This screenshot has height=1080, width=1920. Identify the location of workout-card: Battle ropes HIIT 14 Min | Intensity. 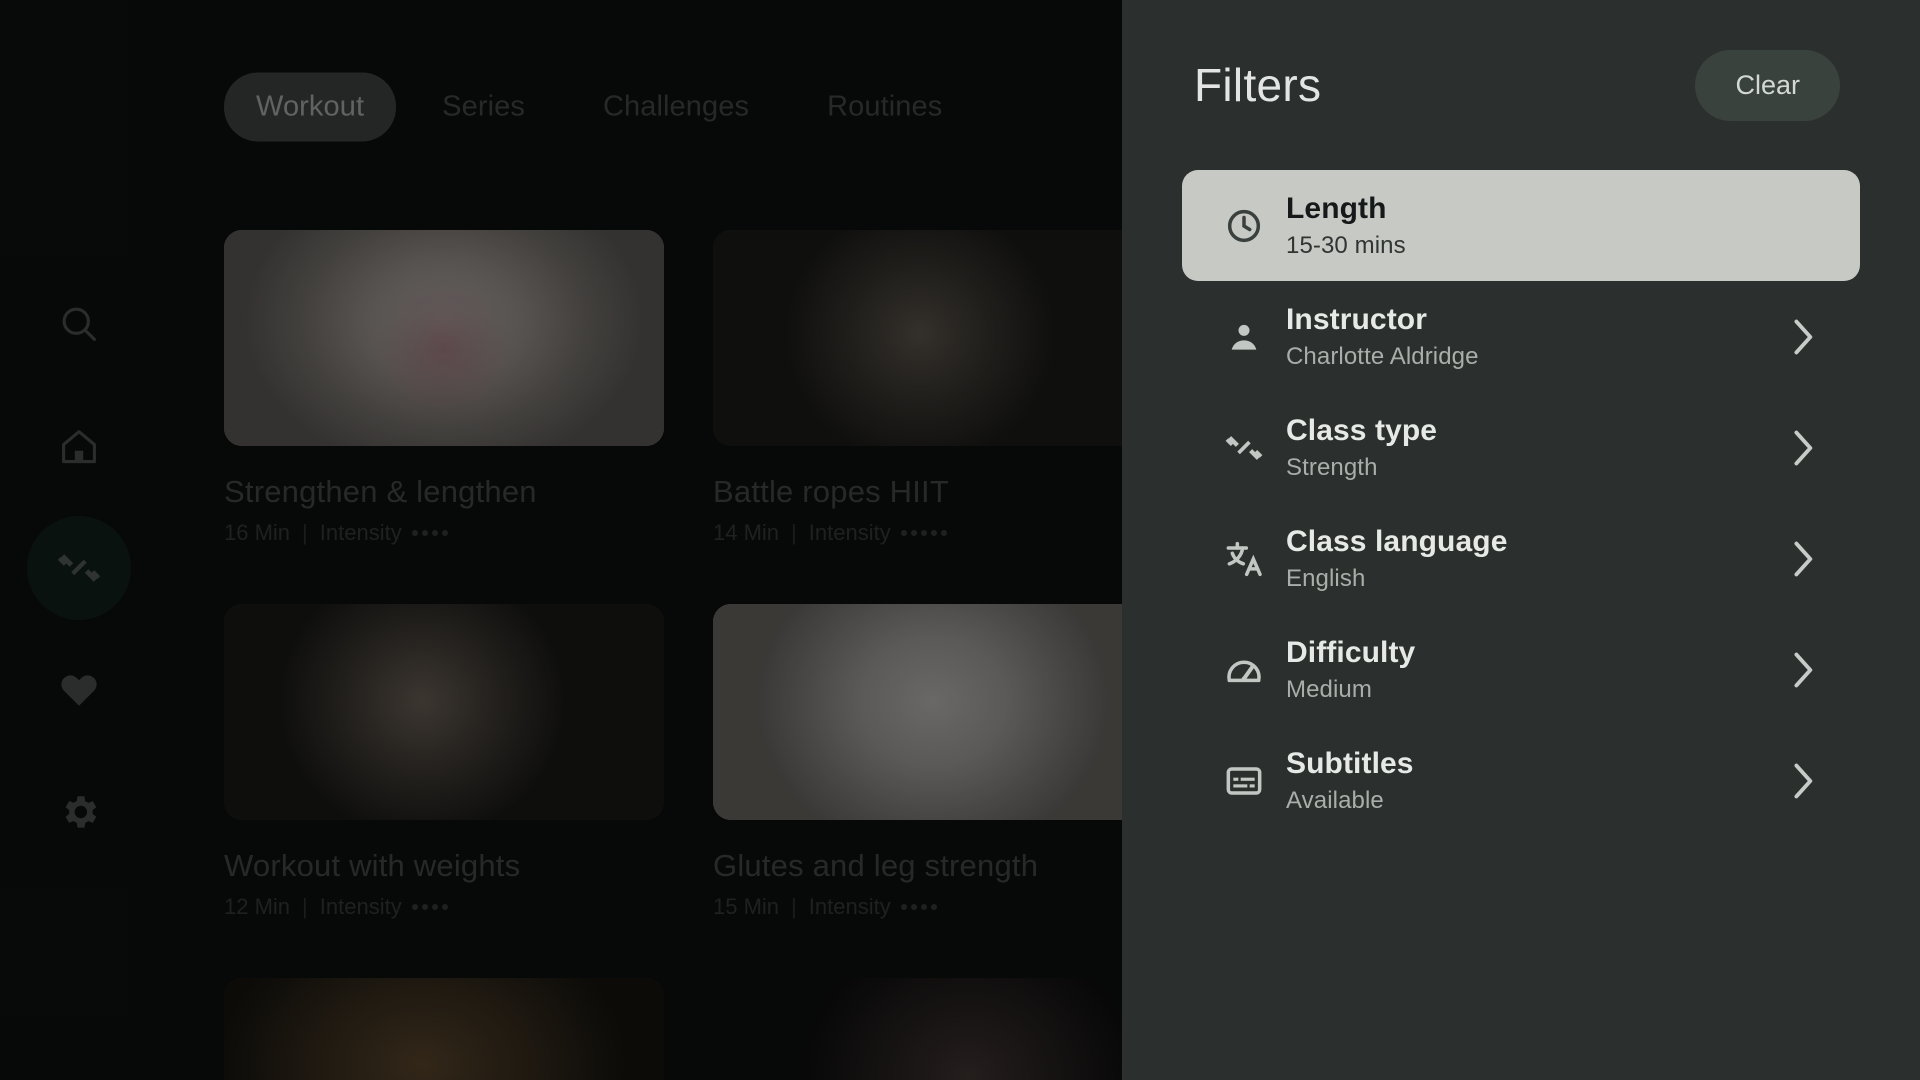
(933, 388).